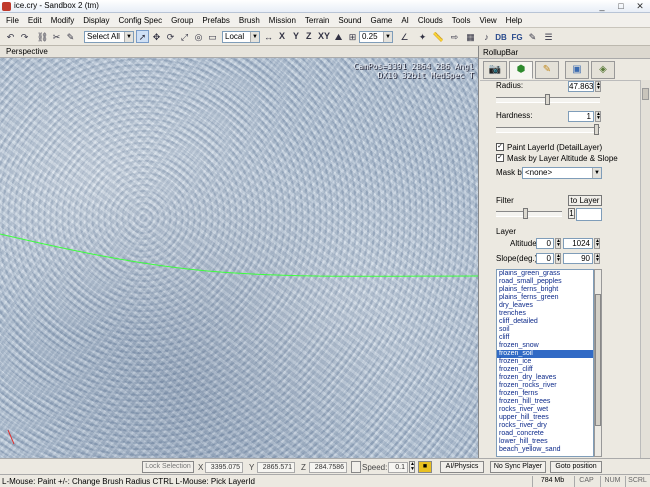 This screenshot has width=650, height=487. I want to click on axis-xy-button: XY, so click(324, 36).